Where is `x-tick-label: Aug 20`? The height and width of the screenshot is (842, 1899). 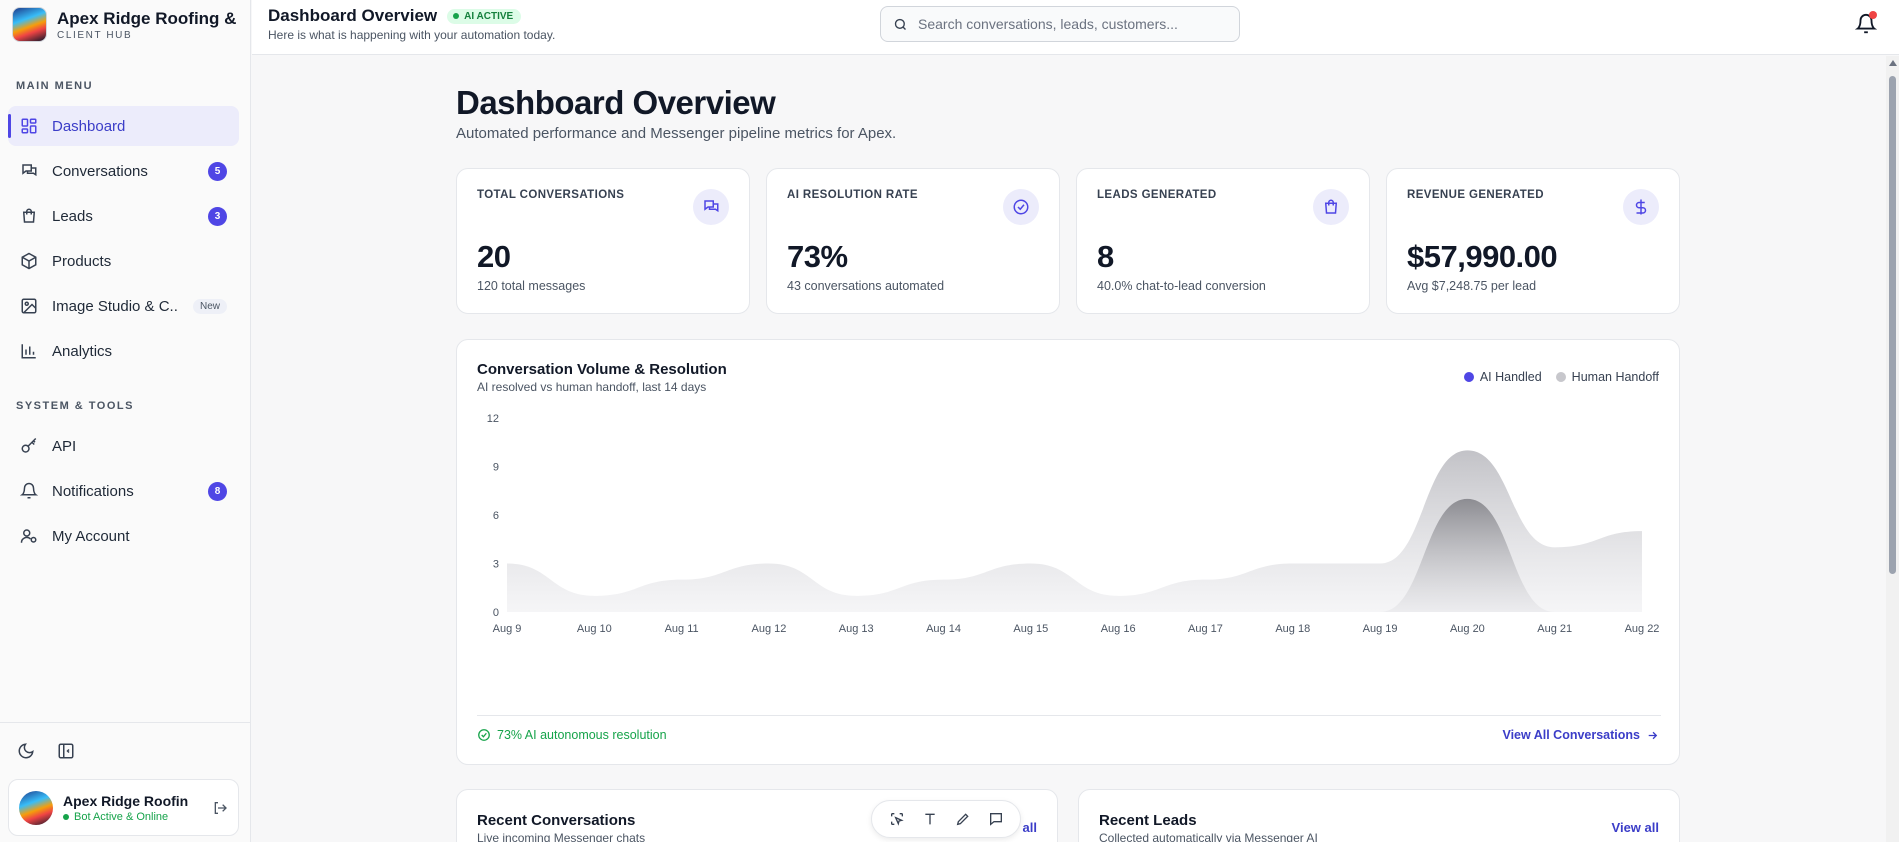 x-tick-label: Aug 20 is located at coordinates (1467, 629).